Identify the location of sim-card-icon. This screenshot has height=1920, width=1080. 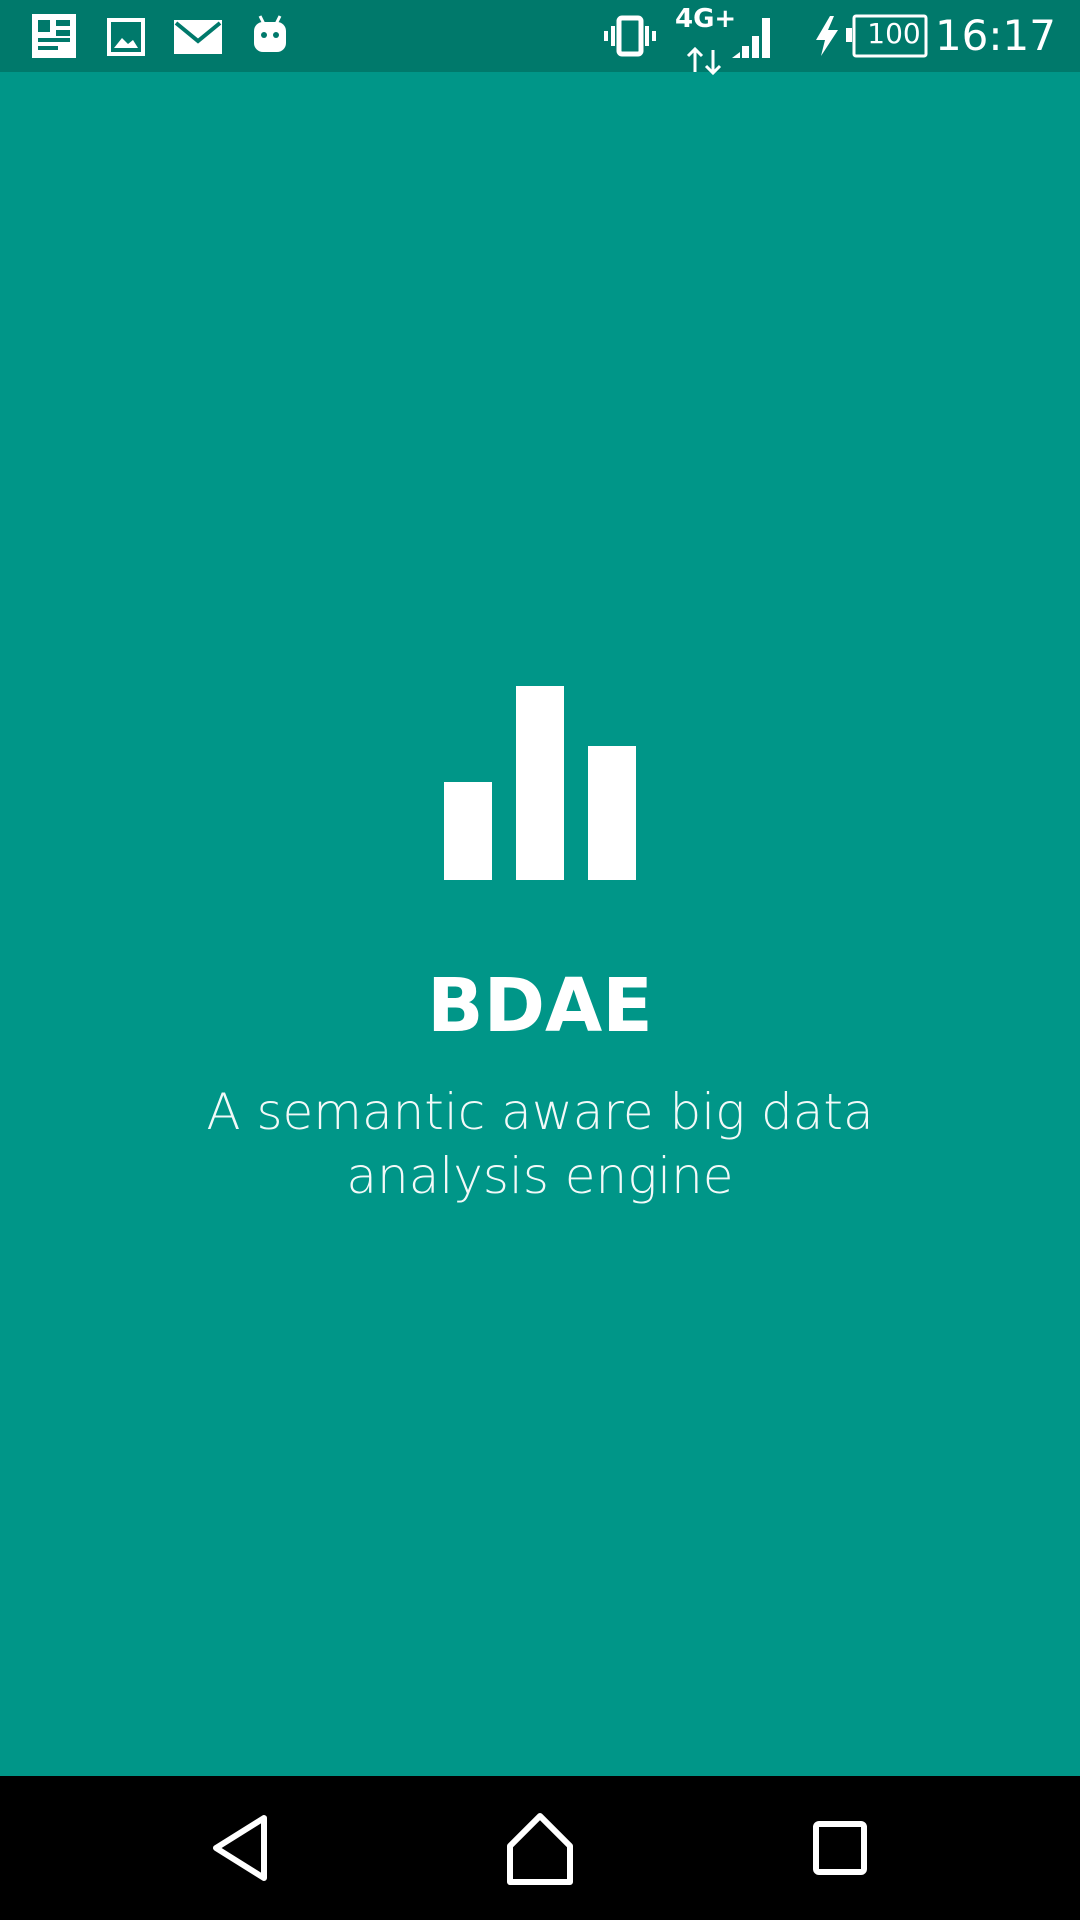
(54, 36).